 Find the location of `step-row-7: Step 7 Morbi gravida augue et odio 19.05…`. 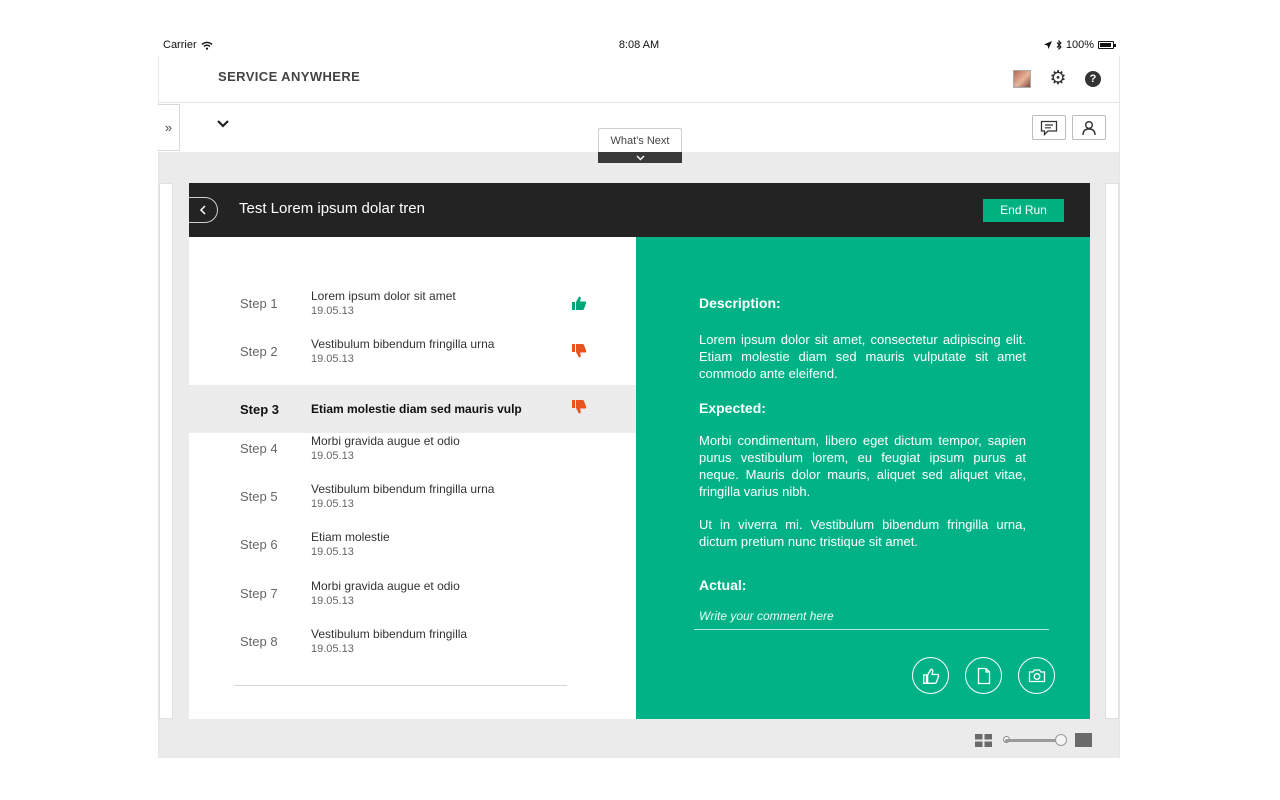

step-row-7: Step 7 Morbi gravida augue et odio 19.05… is located at coordinates (412, 598).